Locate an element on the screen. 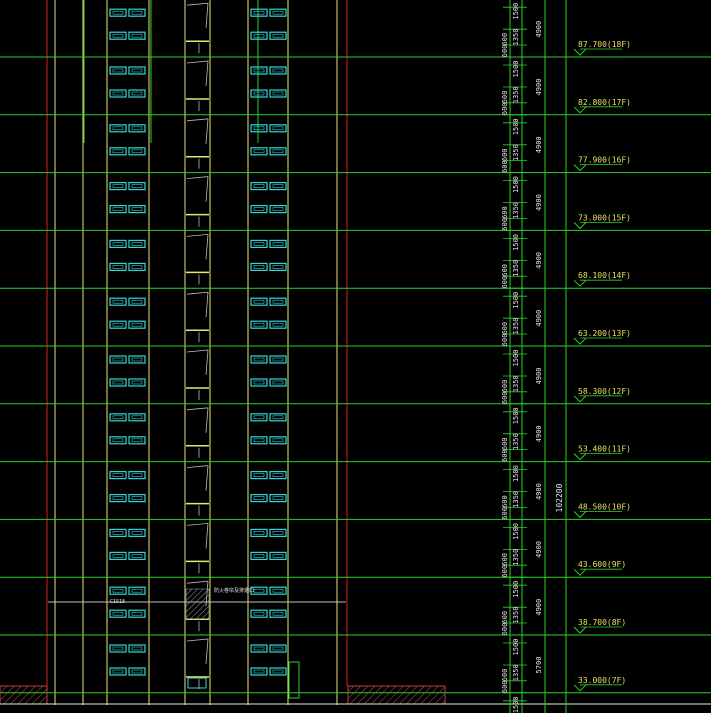 This screenshot has height=713, width=711. level-label: 43.600(9F) is located at coordinates (602, 564).